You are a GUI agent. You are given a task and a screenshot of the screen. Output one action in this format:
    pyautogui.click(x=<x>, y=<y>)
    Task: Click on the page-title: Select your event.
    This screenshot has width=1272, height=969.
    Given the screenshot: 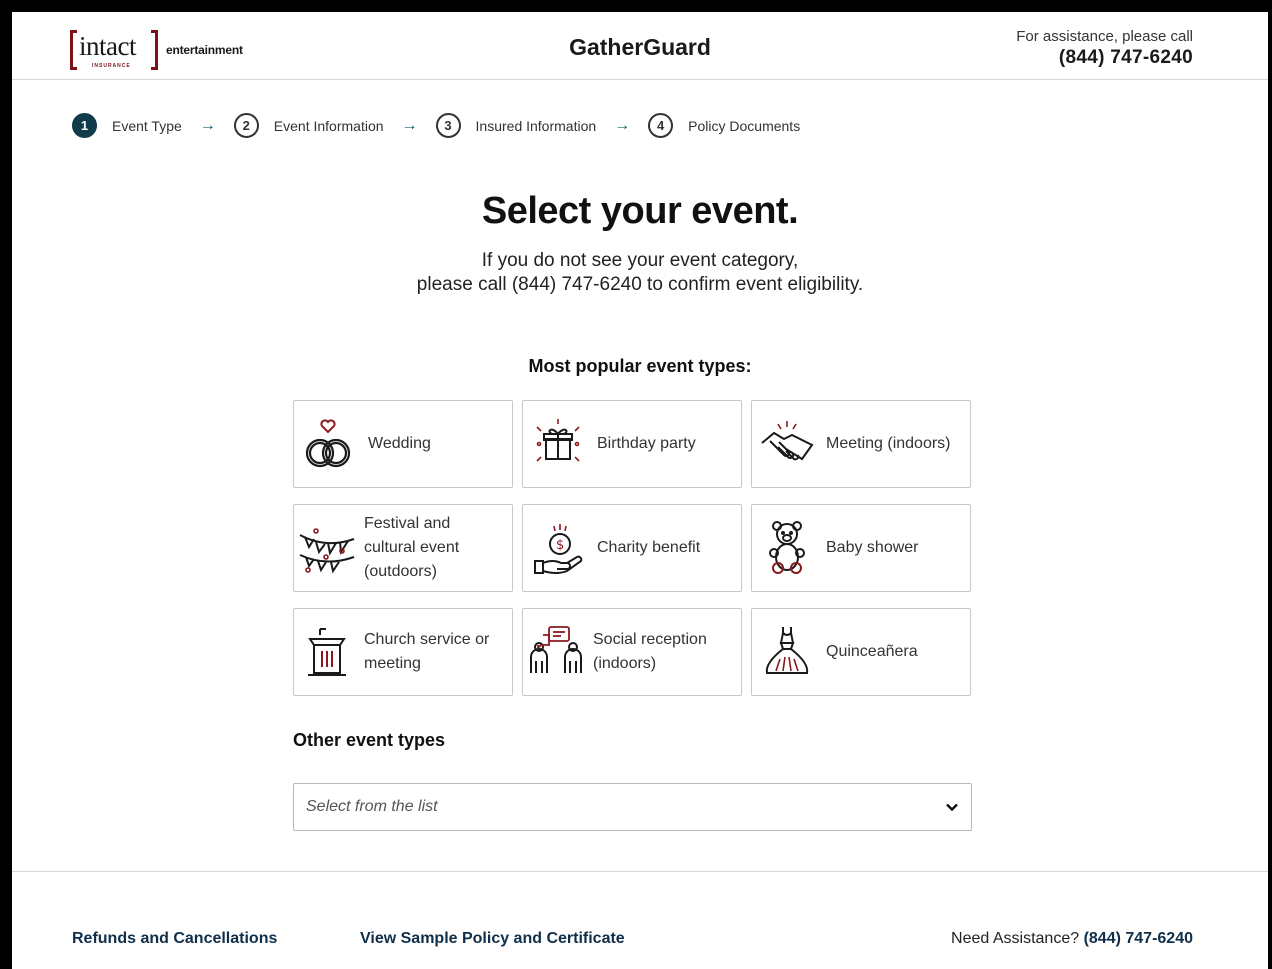 What is the action you would take?
    pyautogui.click(x=640, y=211)
    